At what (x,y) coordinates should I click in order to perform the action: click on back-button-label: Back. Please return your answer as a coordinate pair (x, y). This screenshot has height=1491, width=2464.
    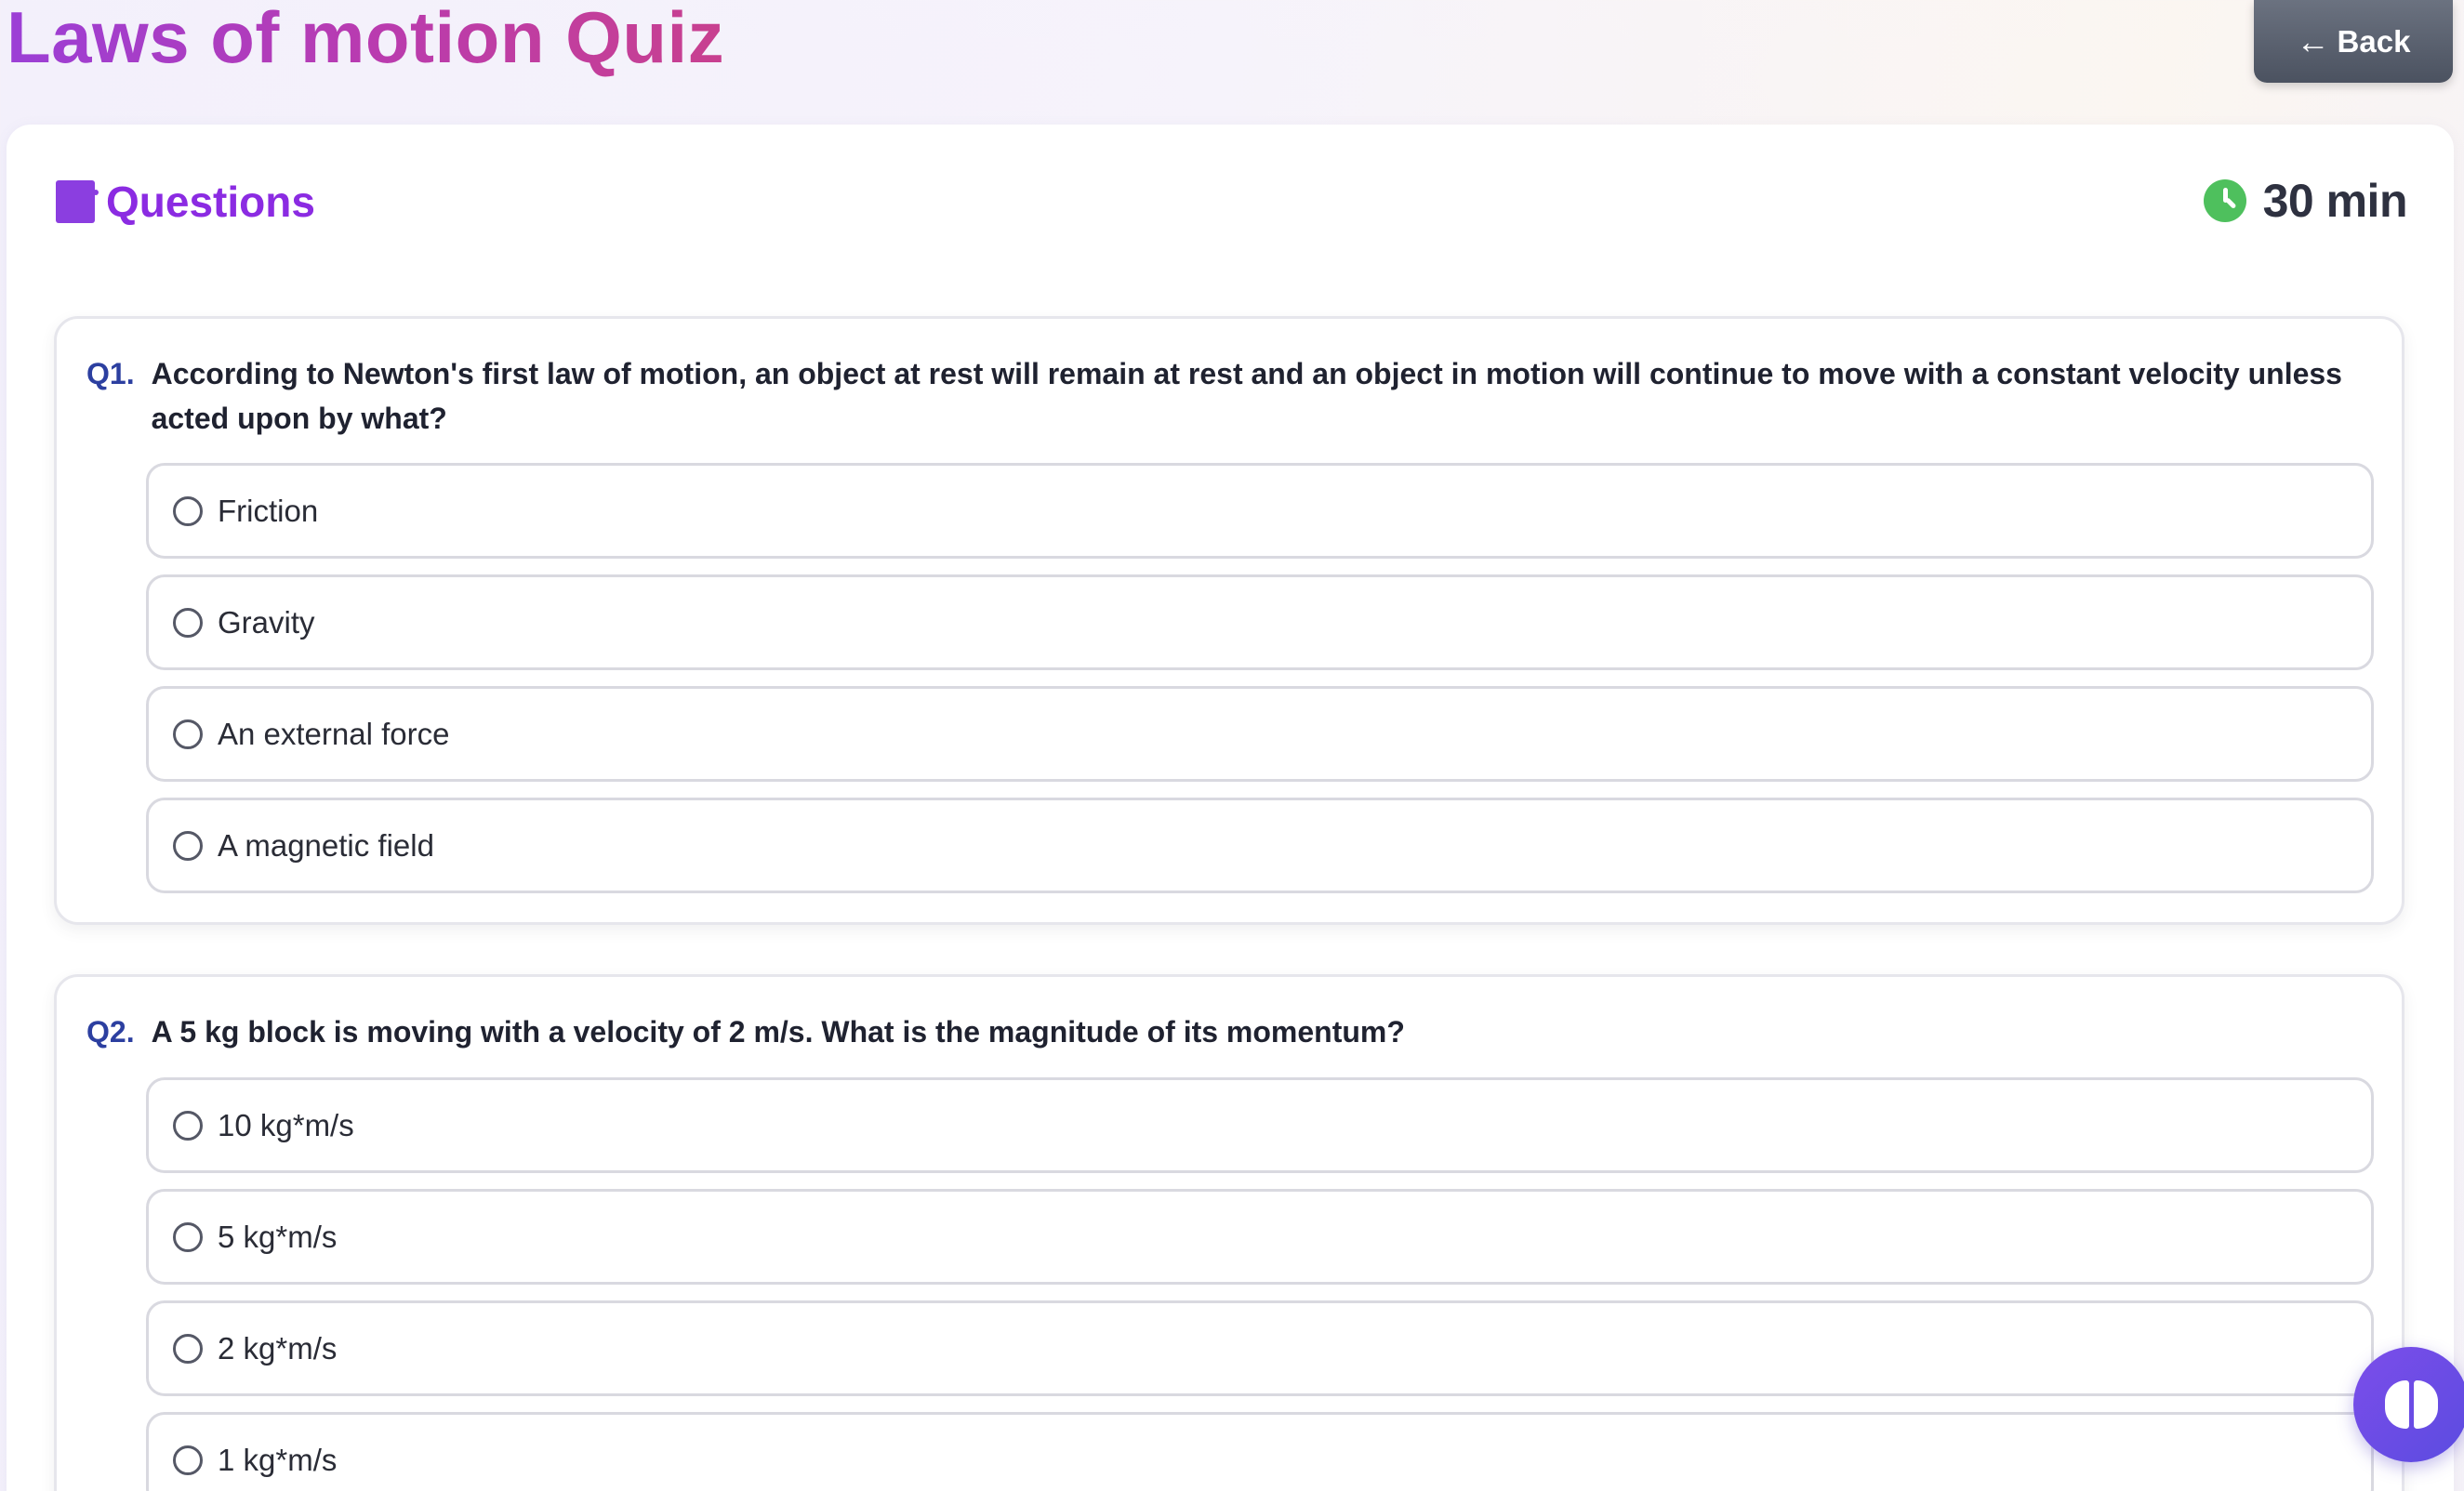
    Looking at the image, I should click on (2374, 41).